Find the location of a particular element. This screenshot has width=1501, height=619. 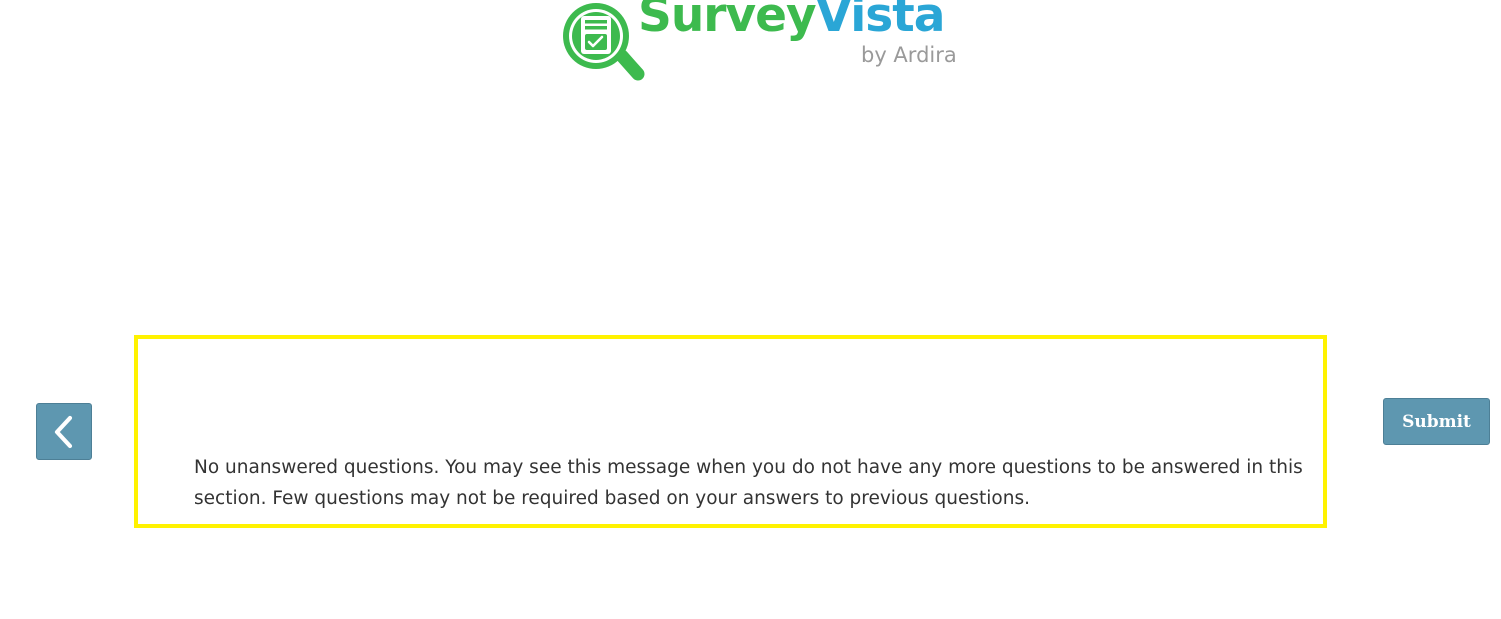

chevron-left-icon is located at coordinates (63, 431).